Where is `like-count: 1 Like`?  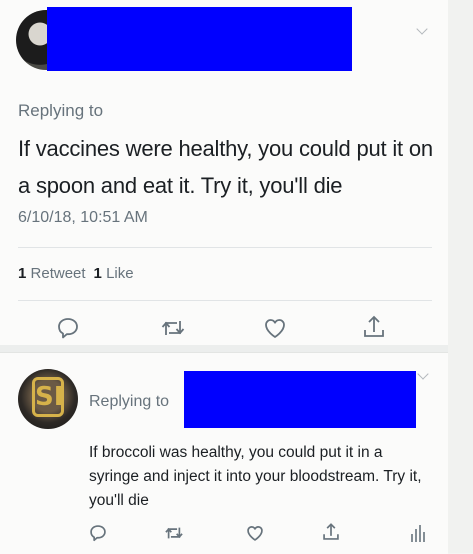 like-count: 1 Like is located at coordinates (114, 273).